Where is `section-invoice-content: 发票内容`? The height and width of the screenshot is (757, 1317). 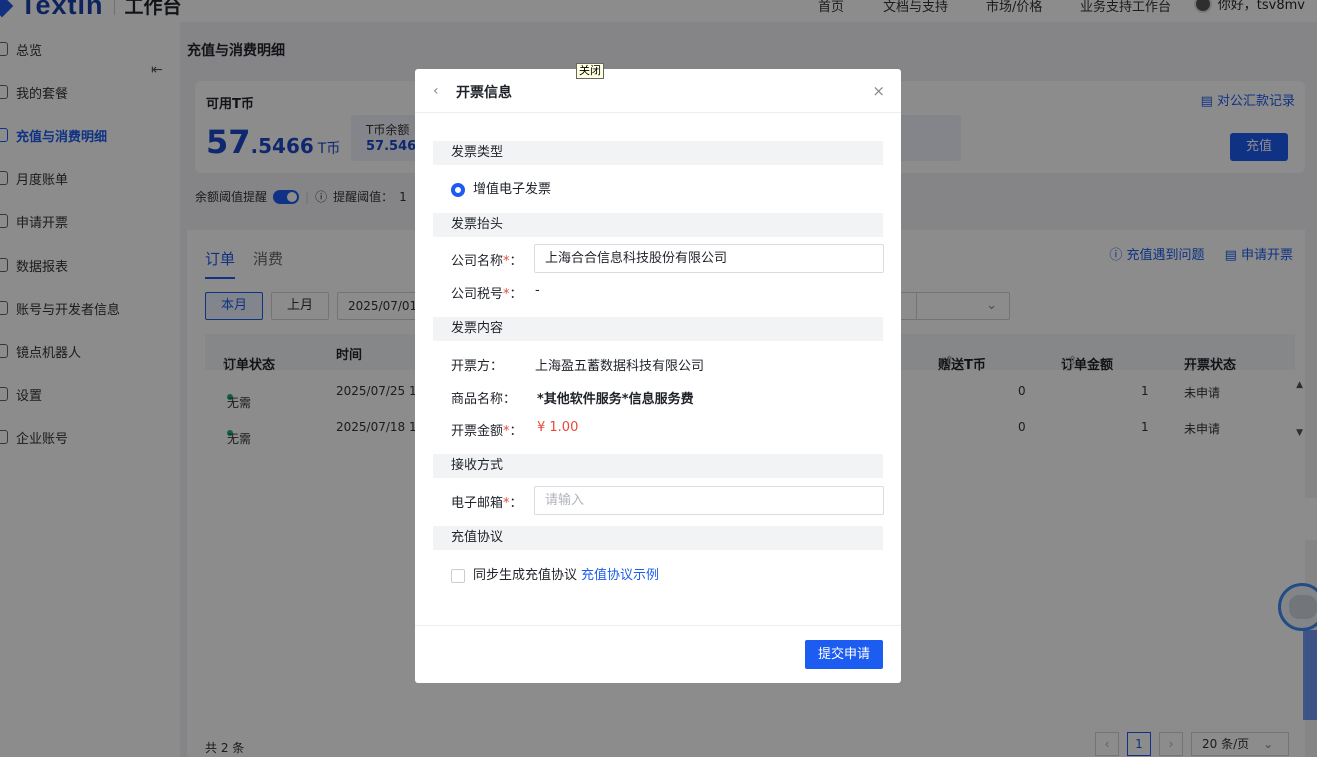
section-invoice-content: 发票内容 is located at coordinates (658, 329).